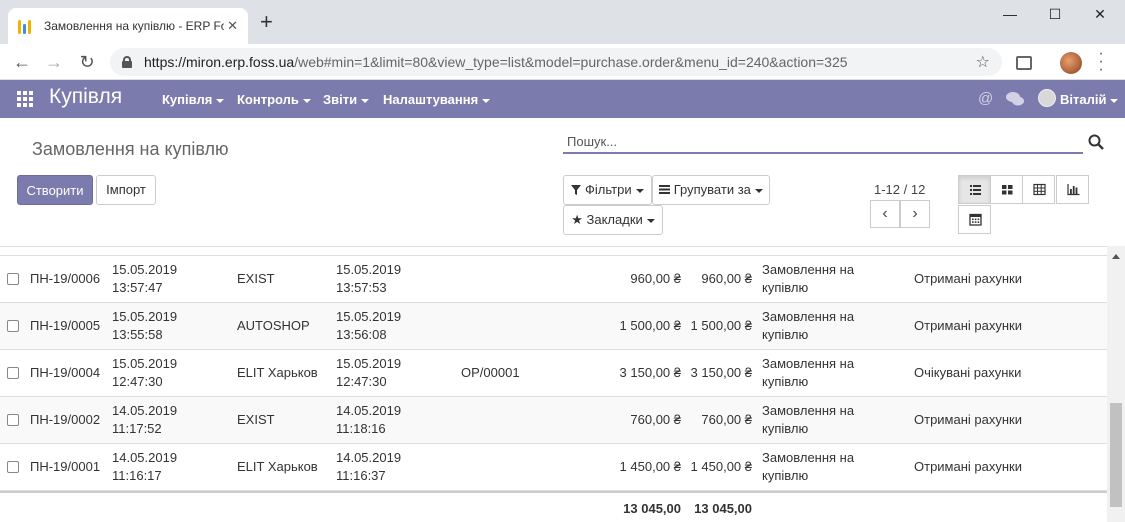 Image resolution: width=1125 pixels, height=522 pixels. I want to click on calendar-icon, so click(975, 219).